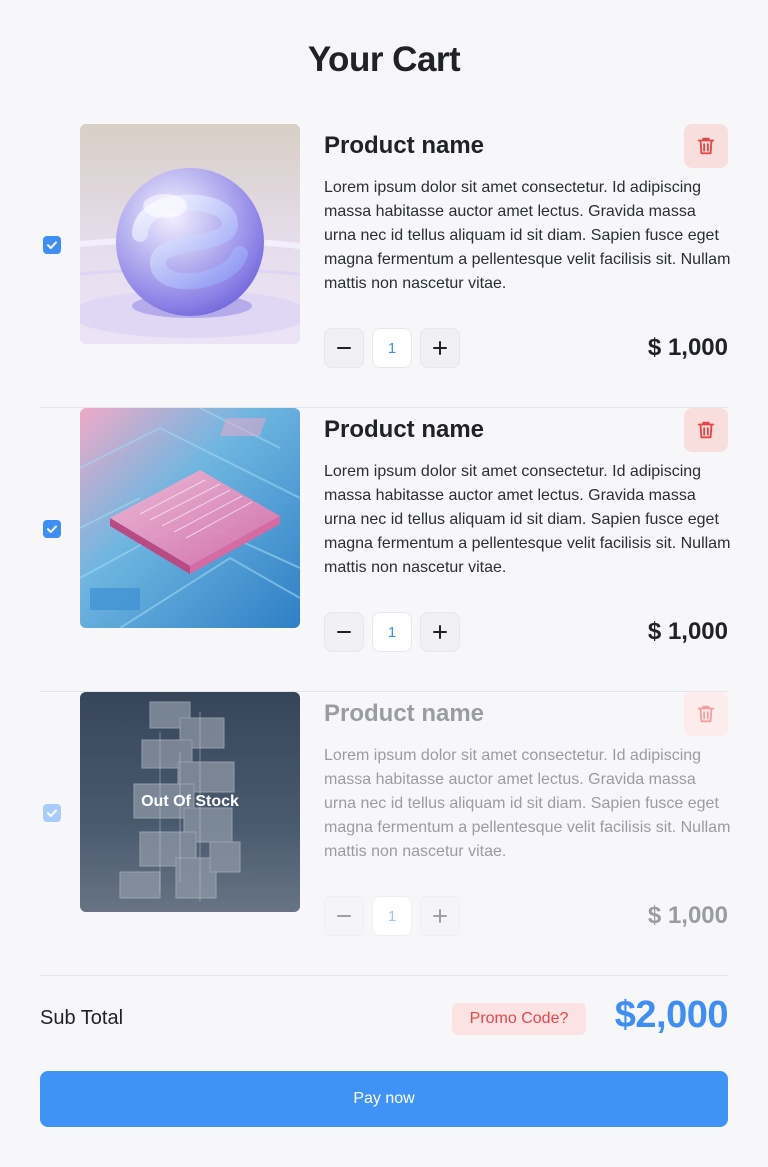 This screenshot has height=1167, width=768. What do you see at coordinates (82, 1018) in the screenshot?
I see `subtotal-label: Sub Total` at bounding box center [82, 1018].